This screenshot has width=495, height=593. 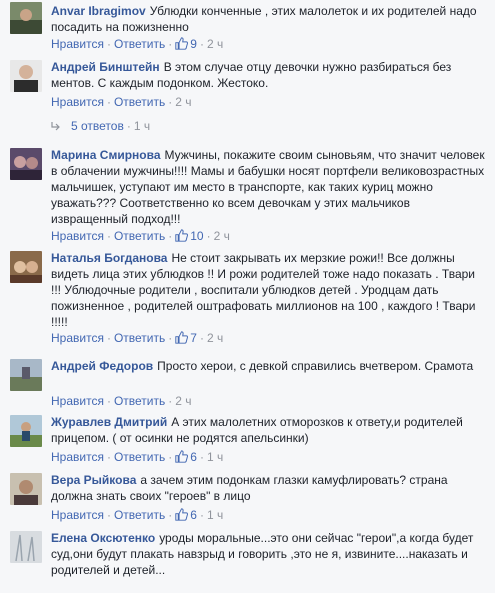 I want to click on comment-author: Anvar Ibragimov, so click(x=98, y=11).